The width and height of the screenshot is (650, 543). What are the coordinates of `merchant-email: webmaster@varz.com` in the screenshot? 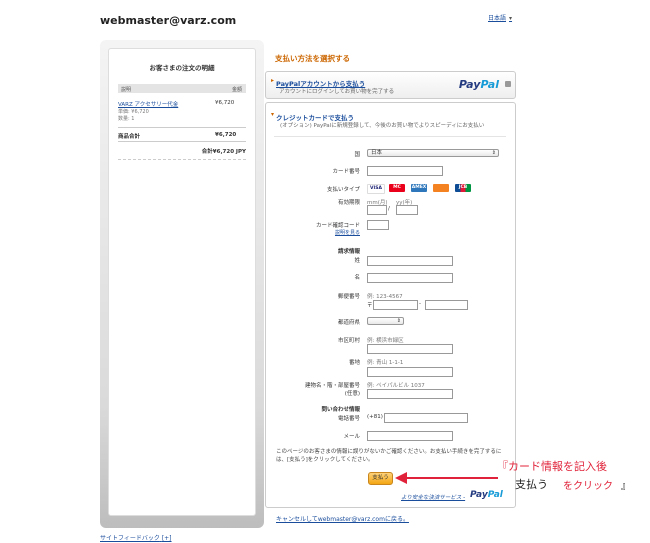 It's located at (168, 20).